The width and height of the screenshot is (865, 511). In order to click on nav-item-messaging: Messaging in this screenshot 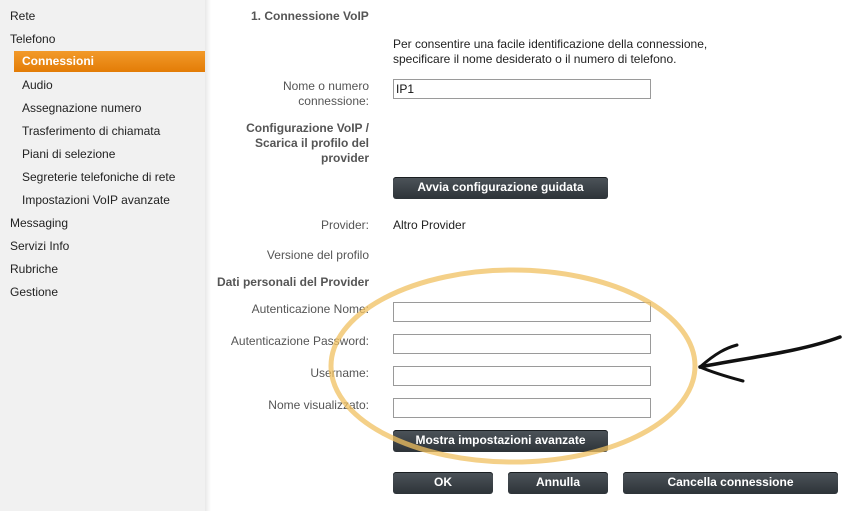, I will do `click(39, 223)`.